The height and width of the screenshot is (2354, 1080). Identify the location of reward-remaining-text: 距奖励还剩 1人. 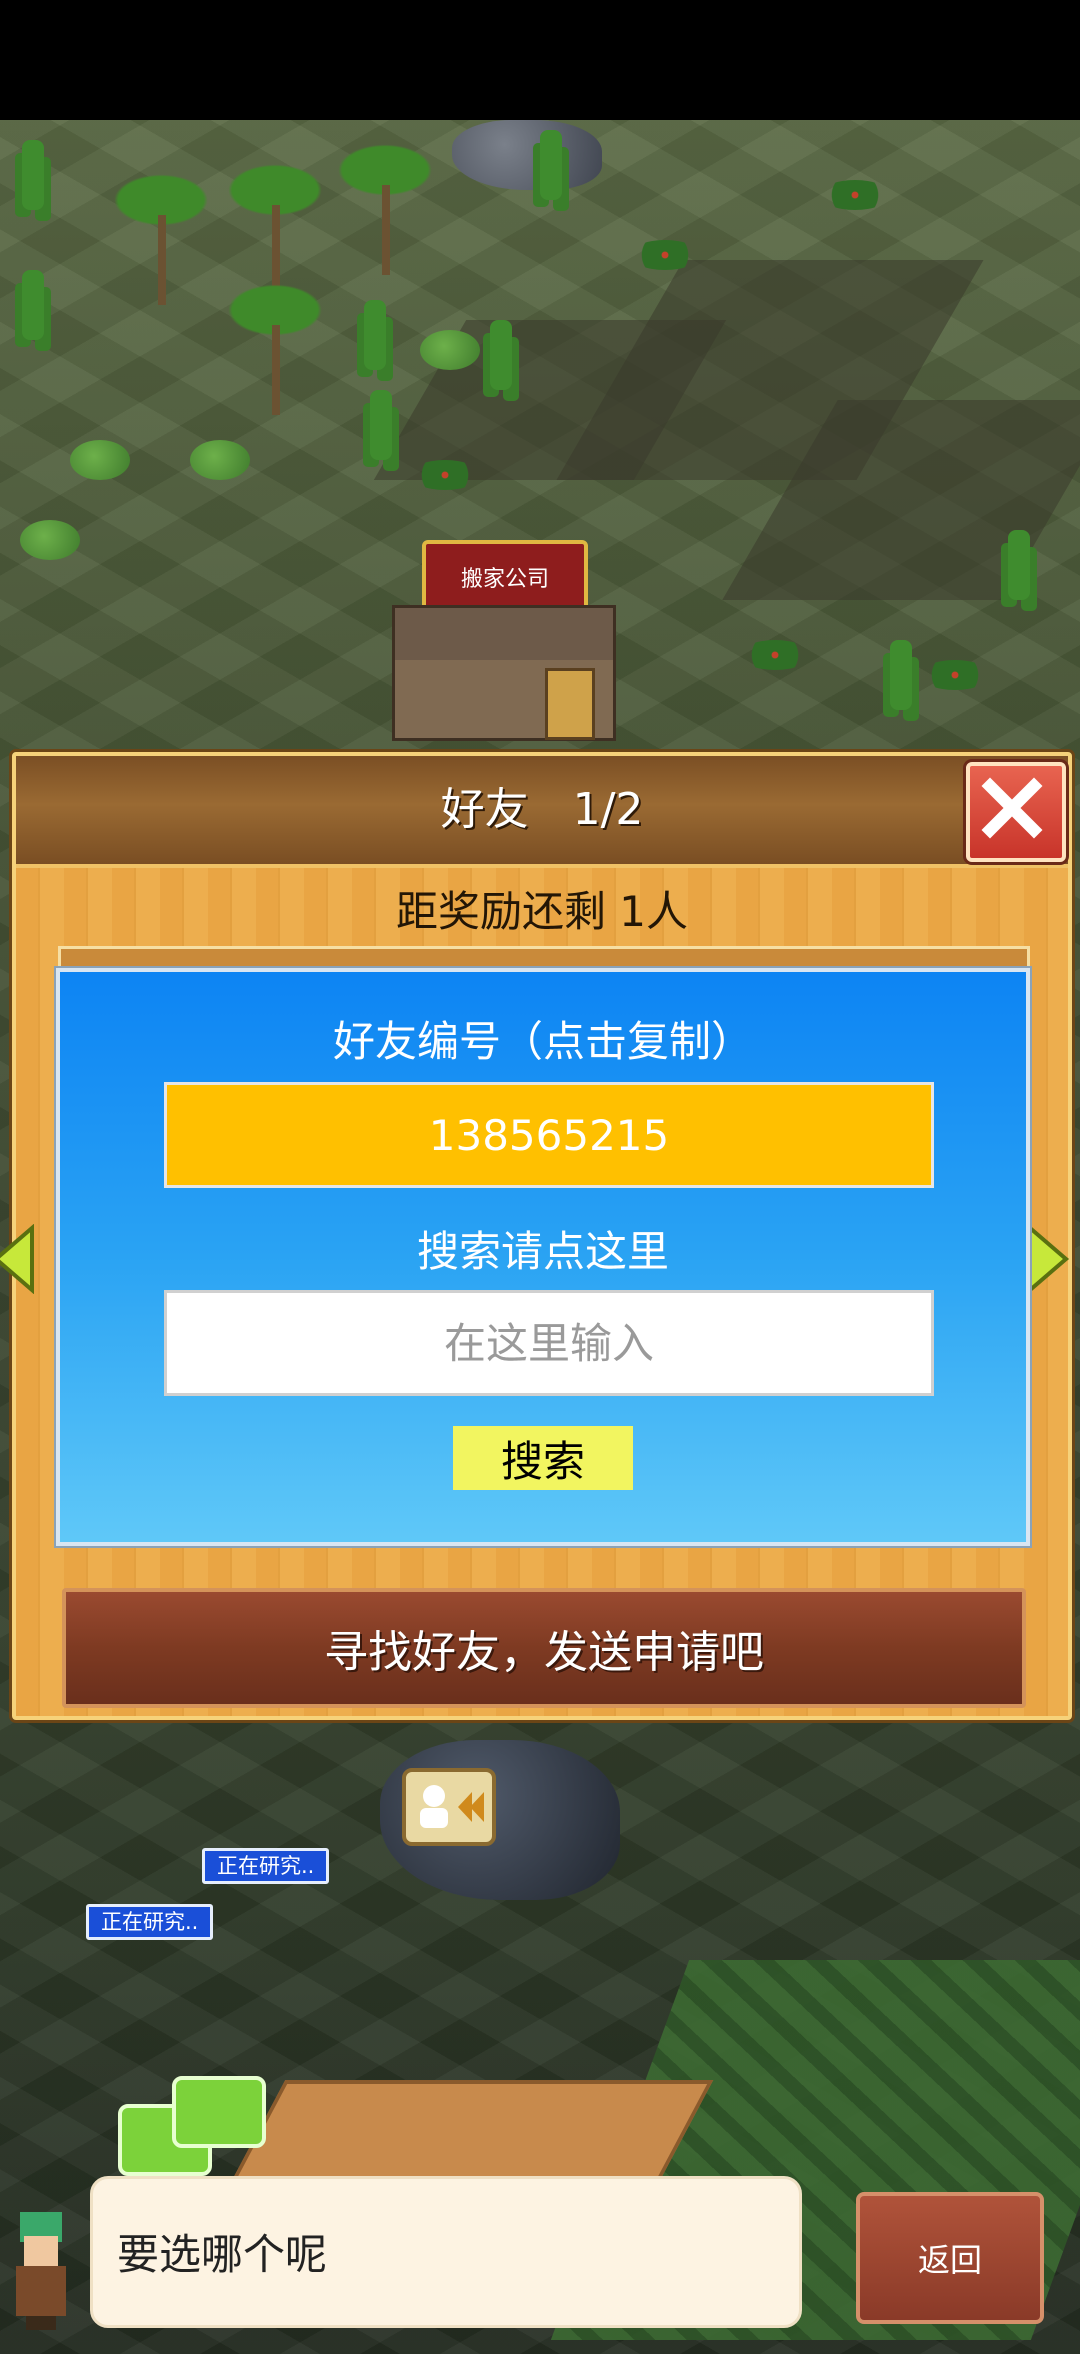
(542, 911).